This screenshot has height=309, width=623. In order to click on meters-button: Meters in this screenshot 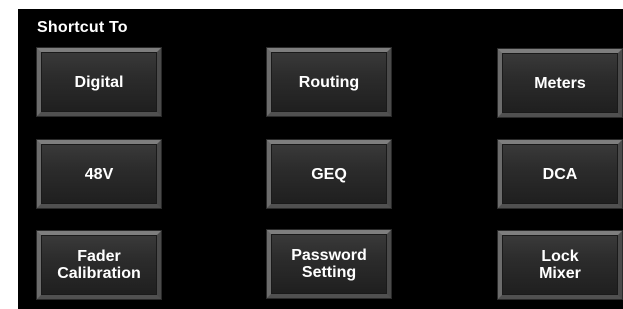, I will do `click(560, 83)`.